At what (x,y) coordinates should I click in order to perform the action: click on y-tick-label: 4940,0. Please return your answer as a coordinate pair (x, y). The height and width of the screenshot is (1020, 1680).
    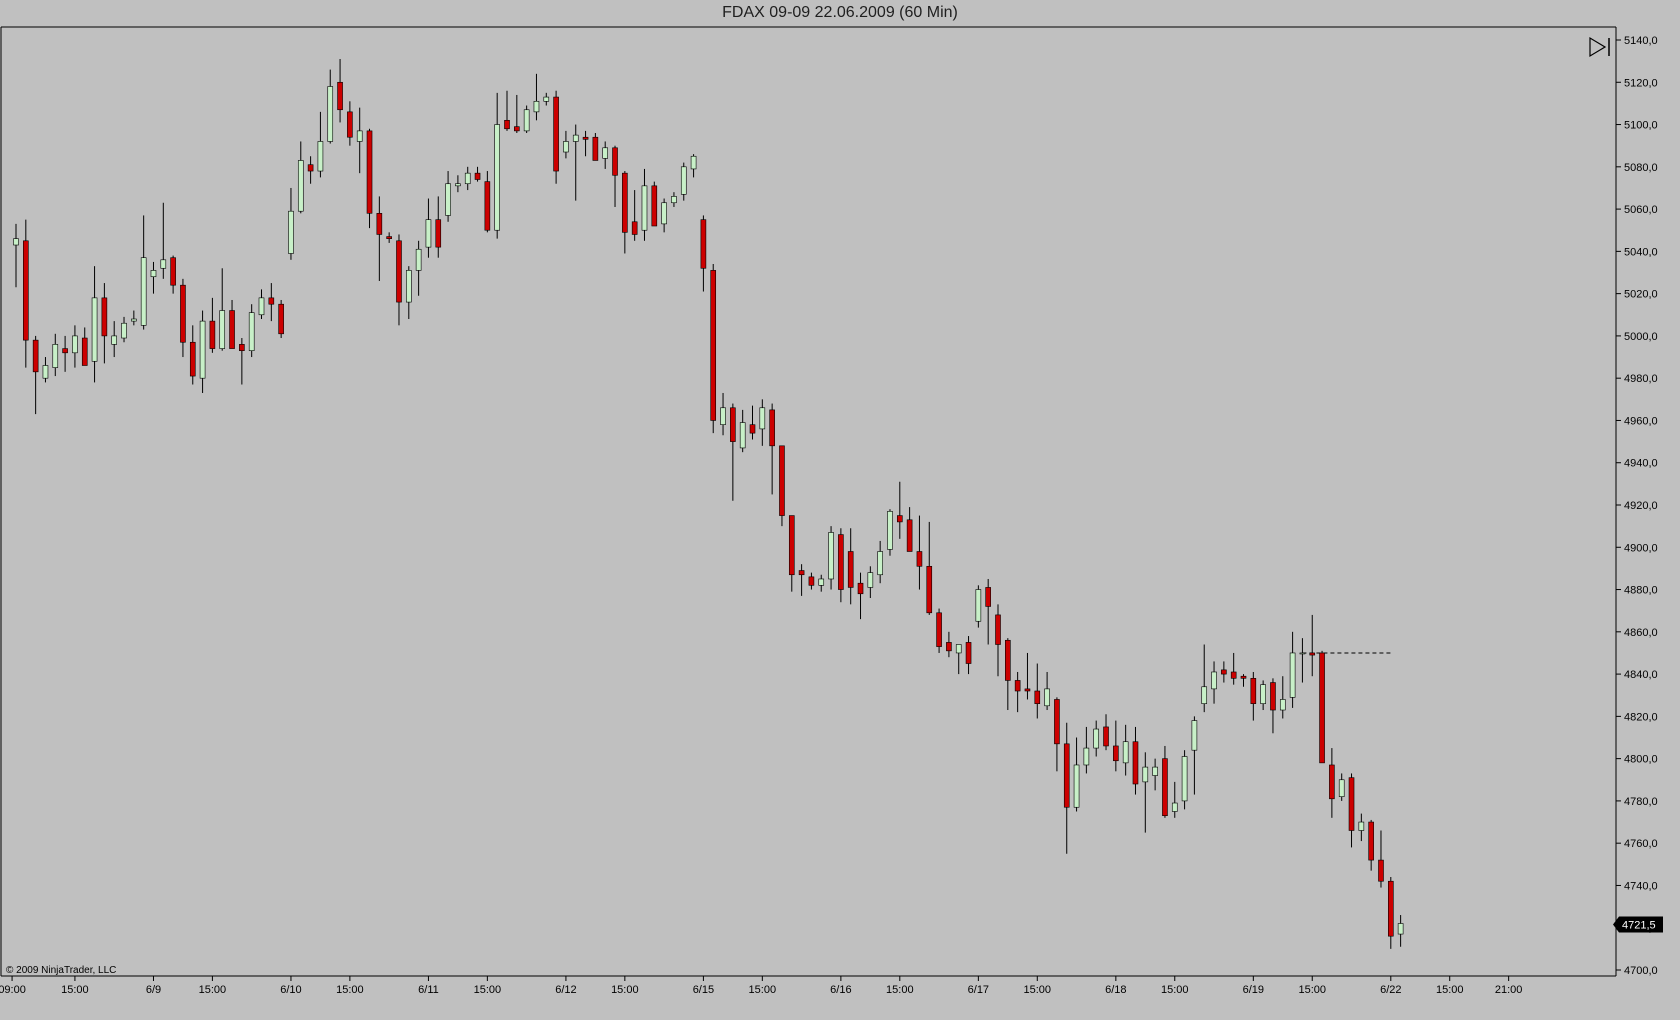
    Looking at the image, I should click on (1641, 464).